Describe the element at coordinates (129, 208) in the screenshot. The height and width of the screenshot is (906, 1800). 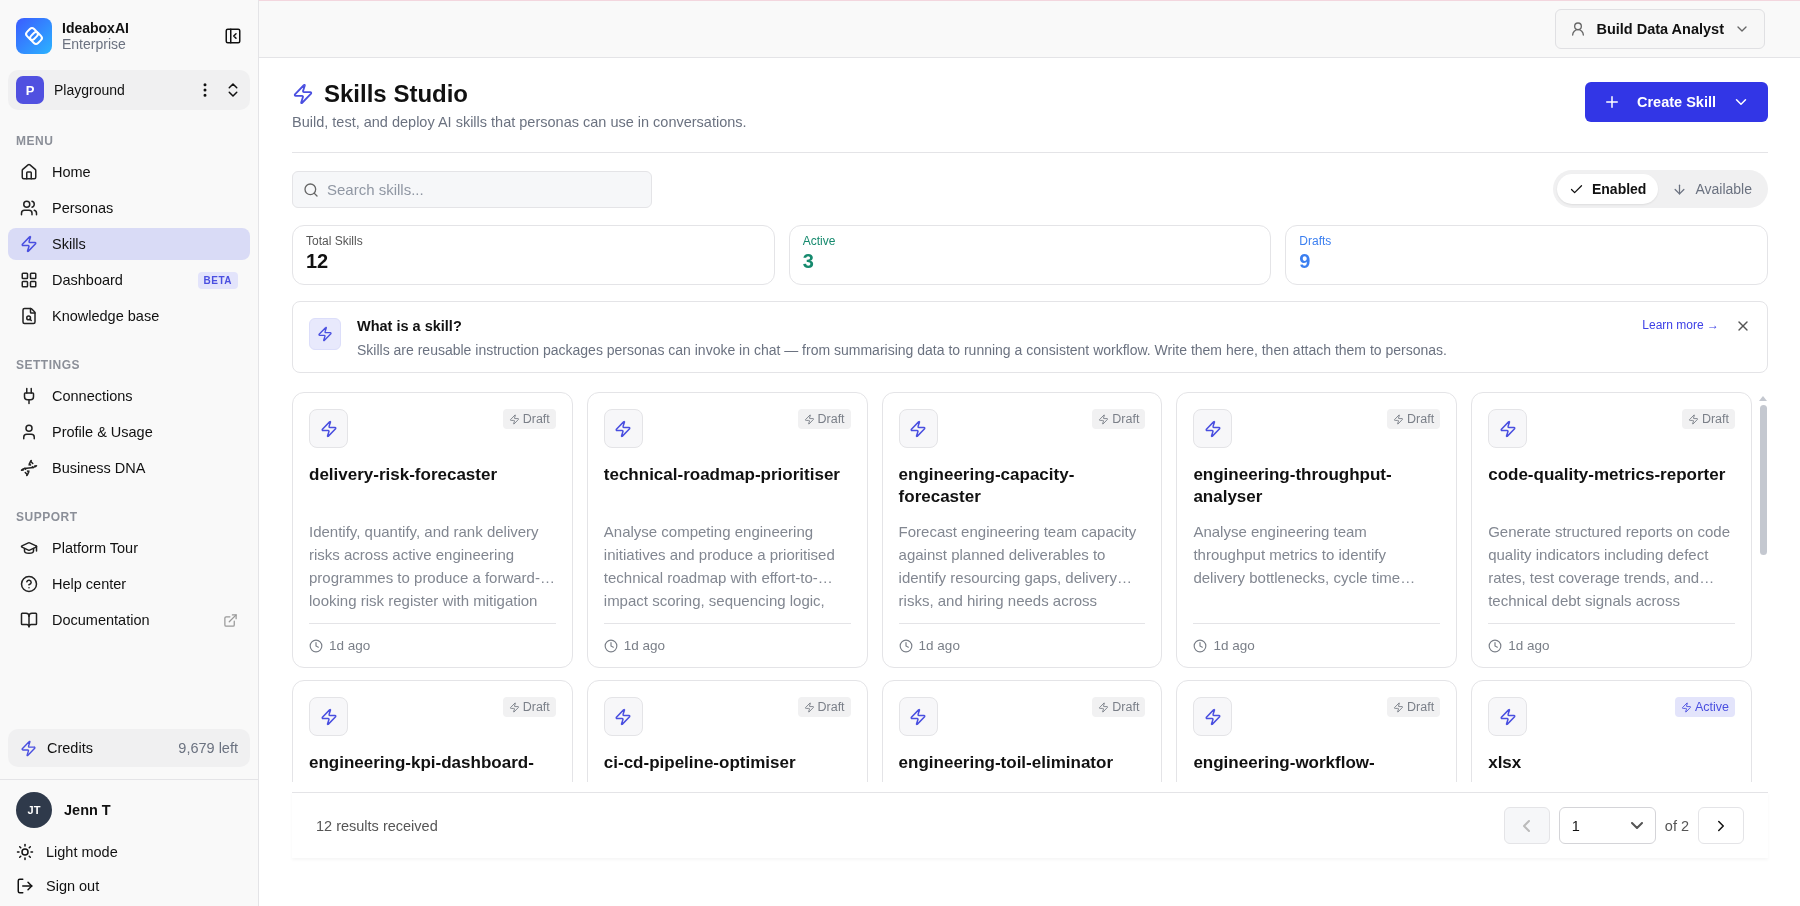
I see `nav-item: Personas` at that location.